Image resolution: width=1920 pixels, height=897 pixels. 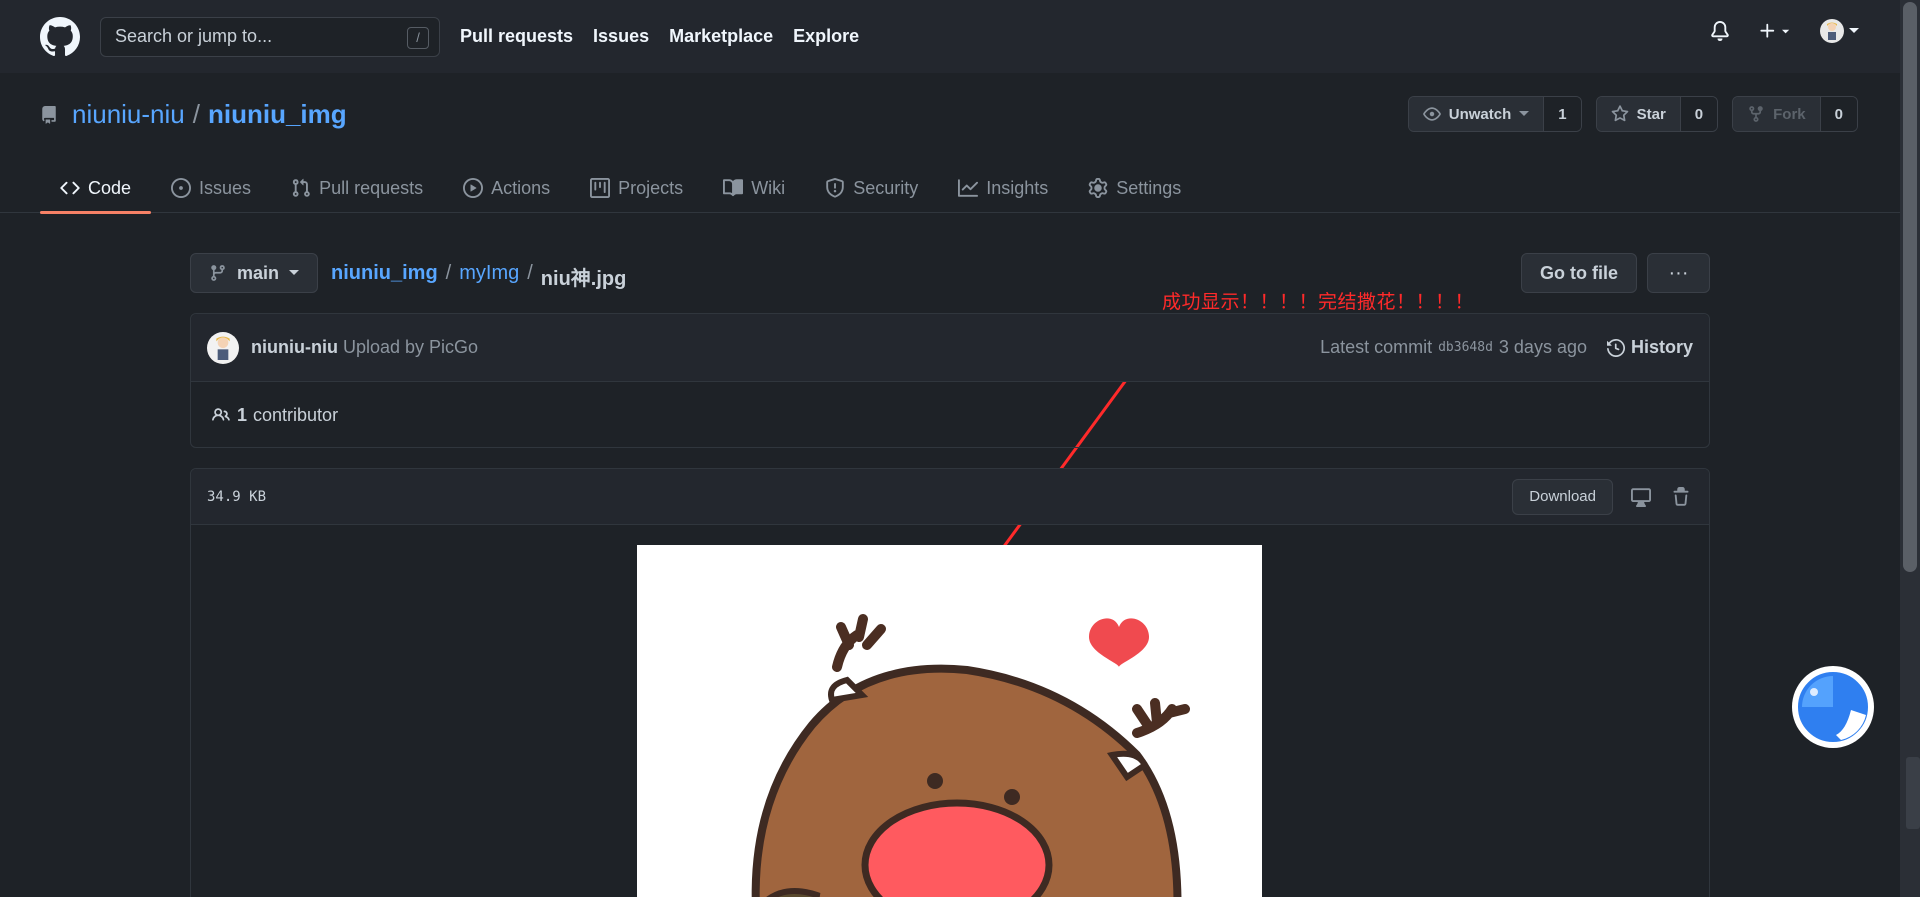 I want to click on fork-button-group: Fork 0, so click(x=1795, y=114).